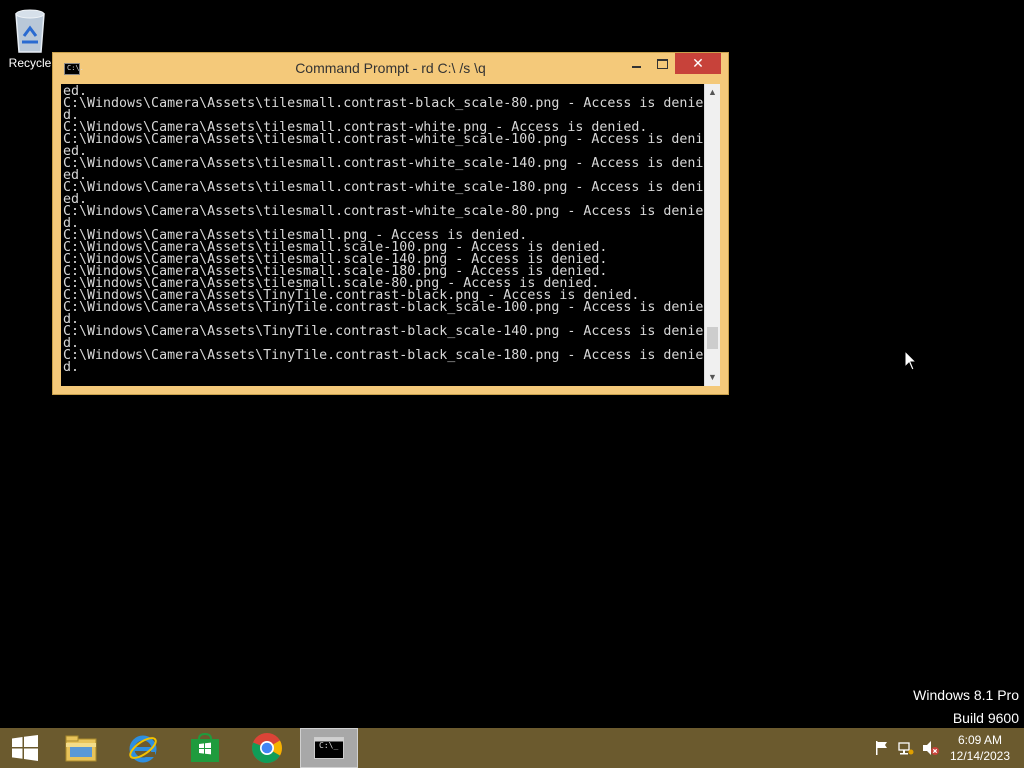  I want to click on taskbar-command-prompt: C:\_, so click(329, 748).